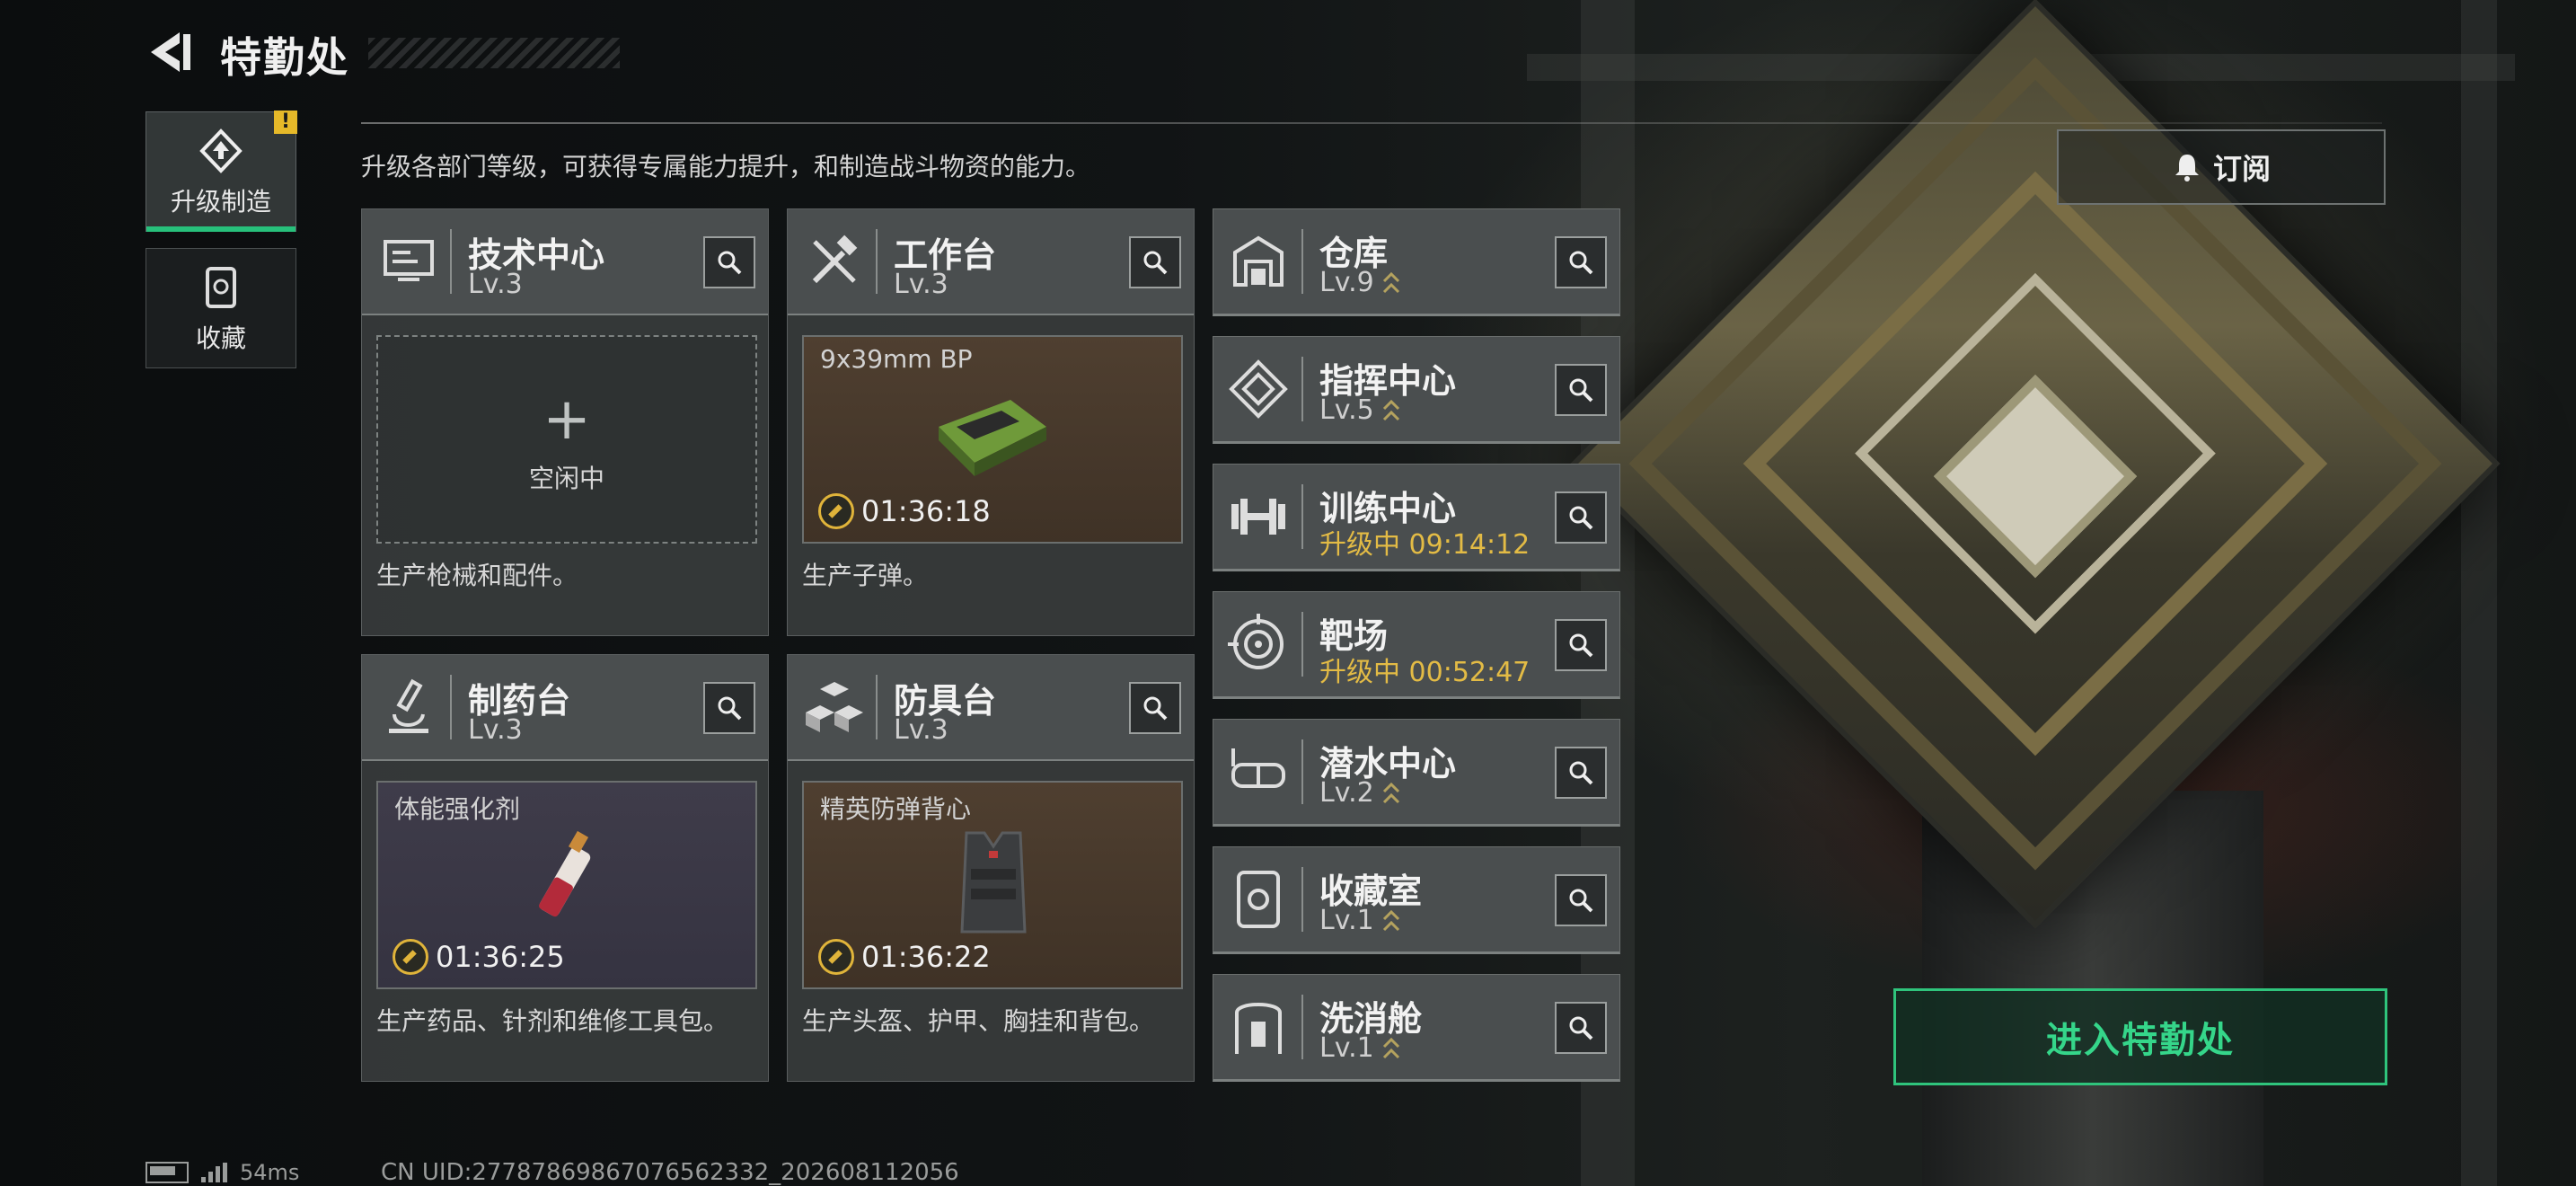 The height and width of the screenshot is (1186, 2576). I want to click on department-row: 潜水中心 Lv.2, so click(1416, 773).